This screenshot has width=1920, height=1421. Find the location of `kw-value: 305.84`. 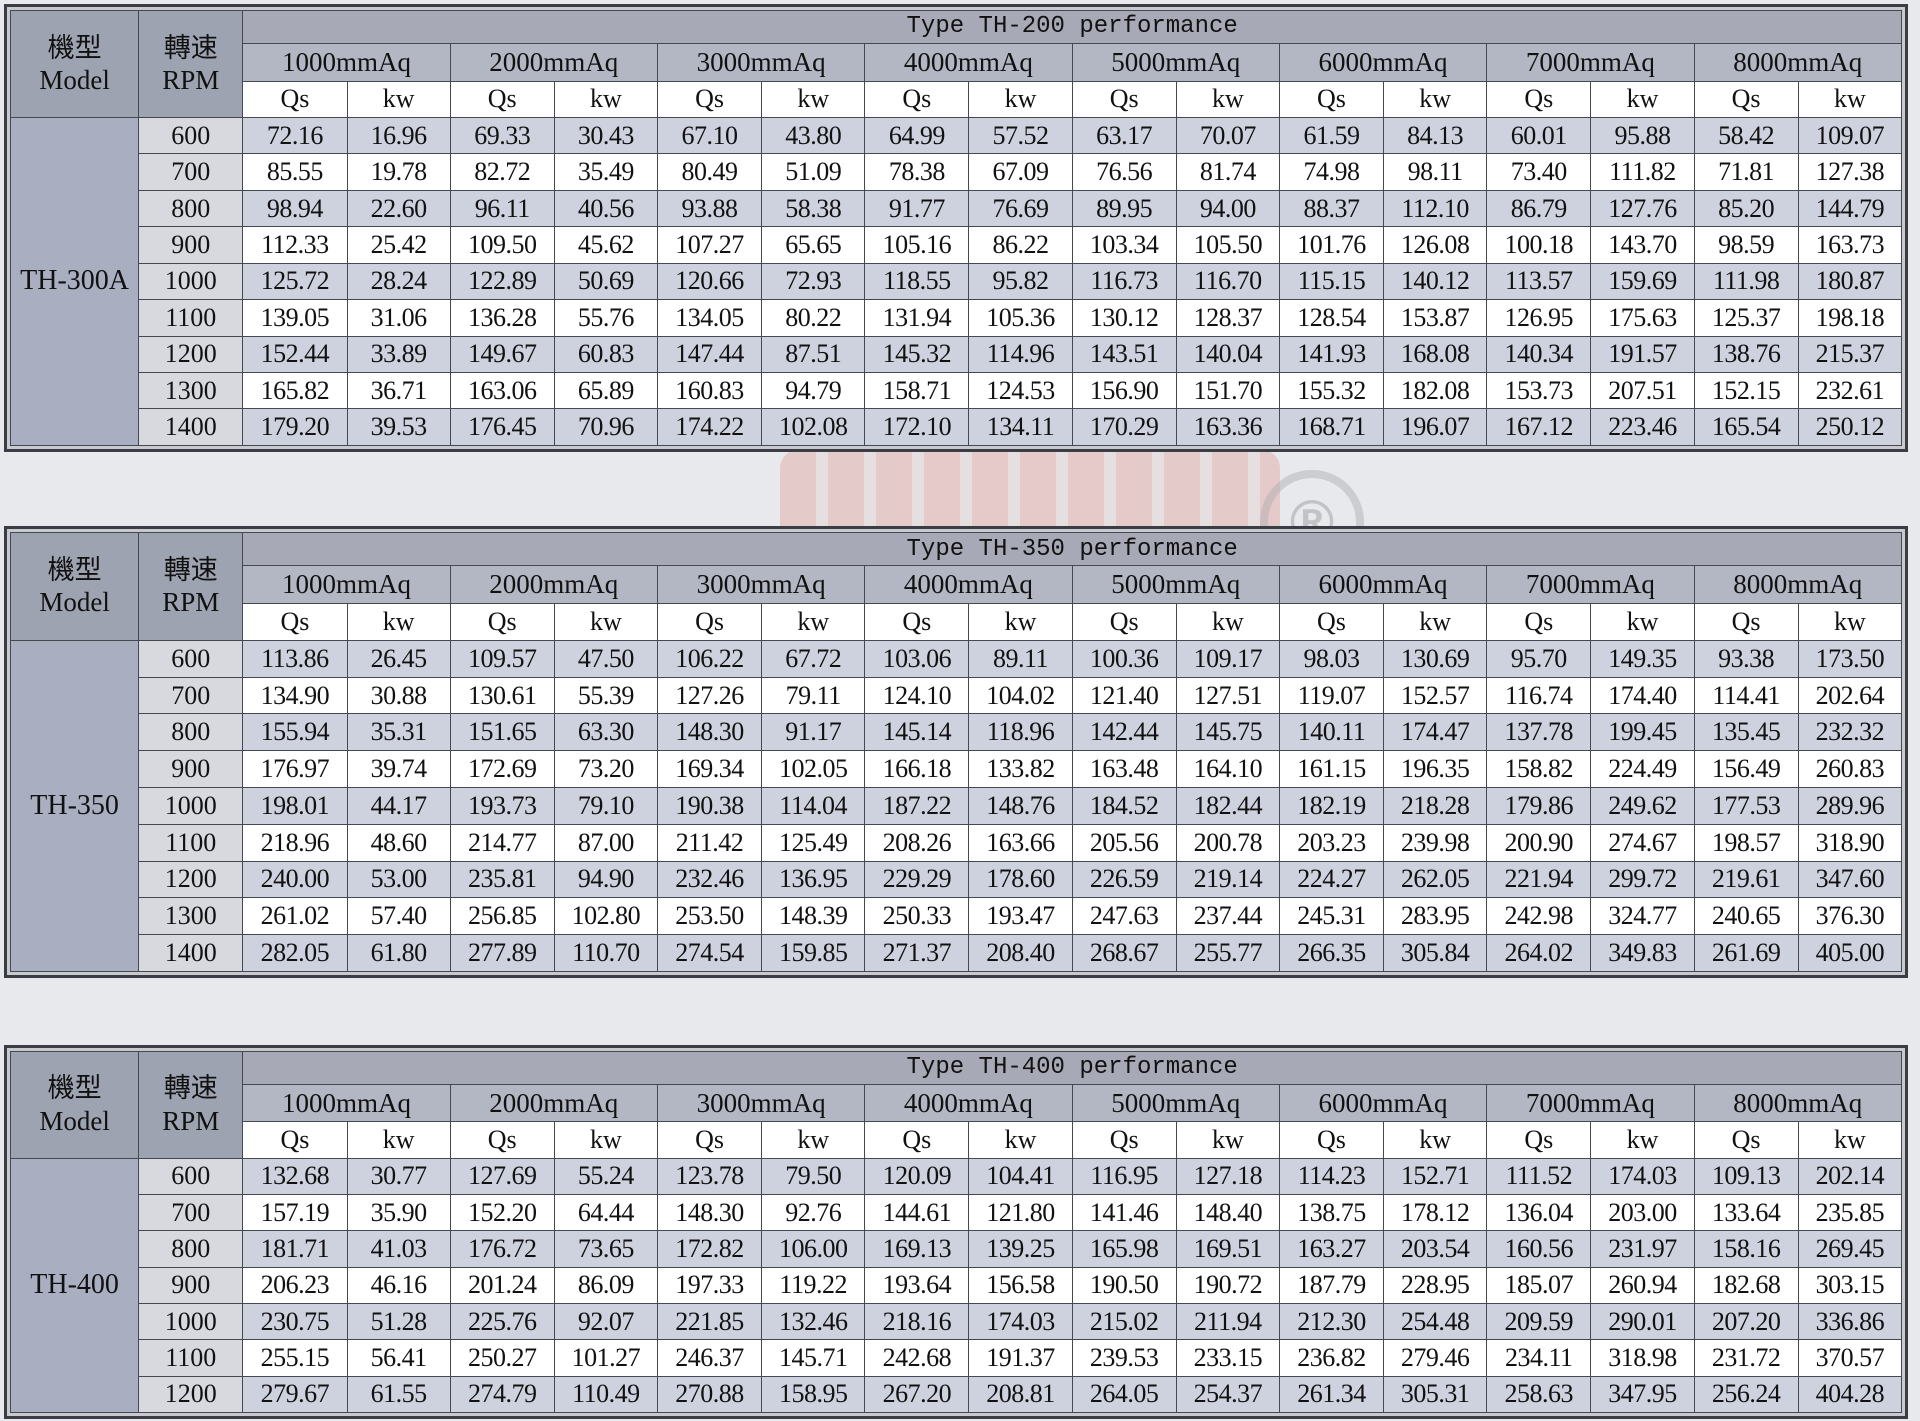

kw-value: 305.84 is located at coordinates (1435, 953).